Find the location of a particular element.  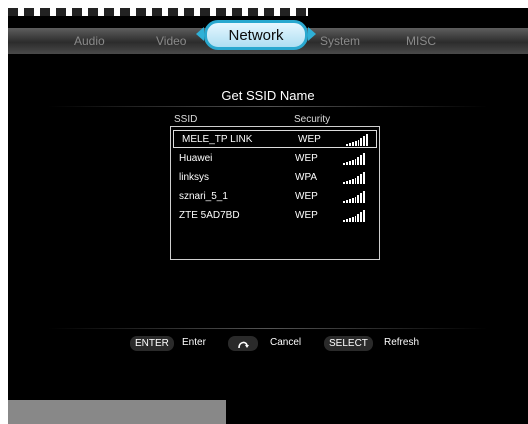

tab-network: Network is located at coordinates (256, 35).